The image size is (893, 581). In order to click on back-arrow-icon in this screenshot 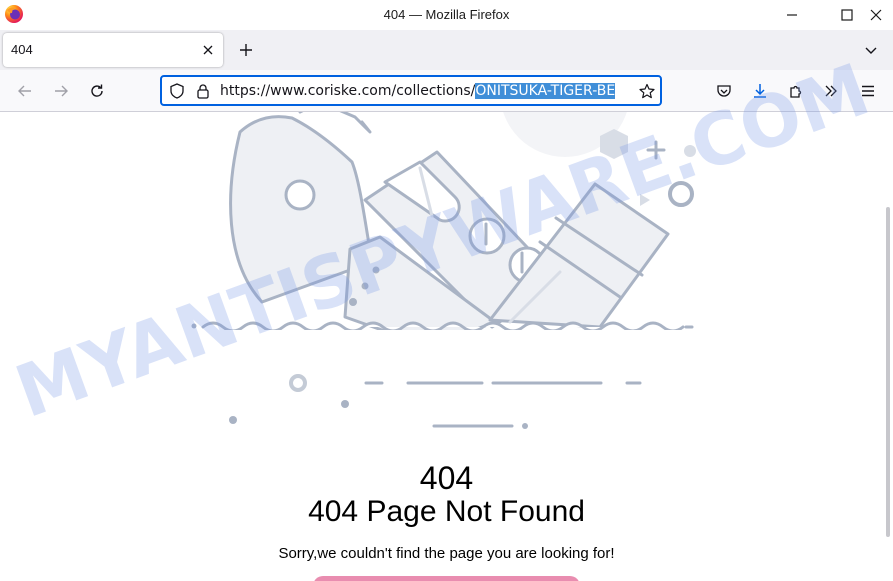, I will do `click(24, 91)`.